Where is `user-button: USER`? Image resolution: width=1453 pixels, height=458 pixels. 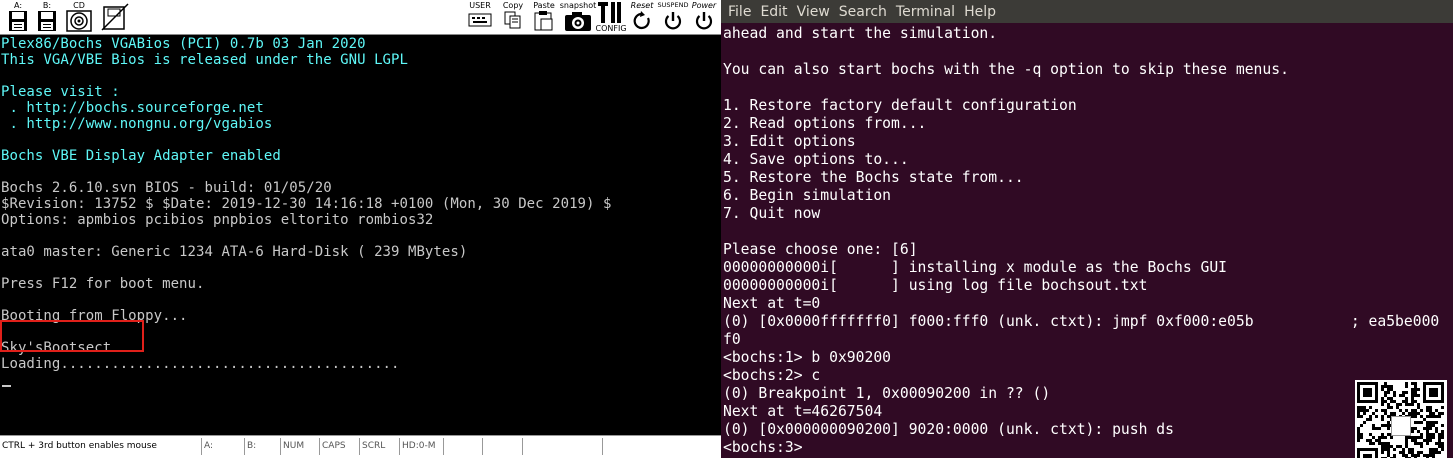 user-button: USER is located at coordinates (480, 17).